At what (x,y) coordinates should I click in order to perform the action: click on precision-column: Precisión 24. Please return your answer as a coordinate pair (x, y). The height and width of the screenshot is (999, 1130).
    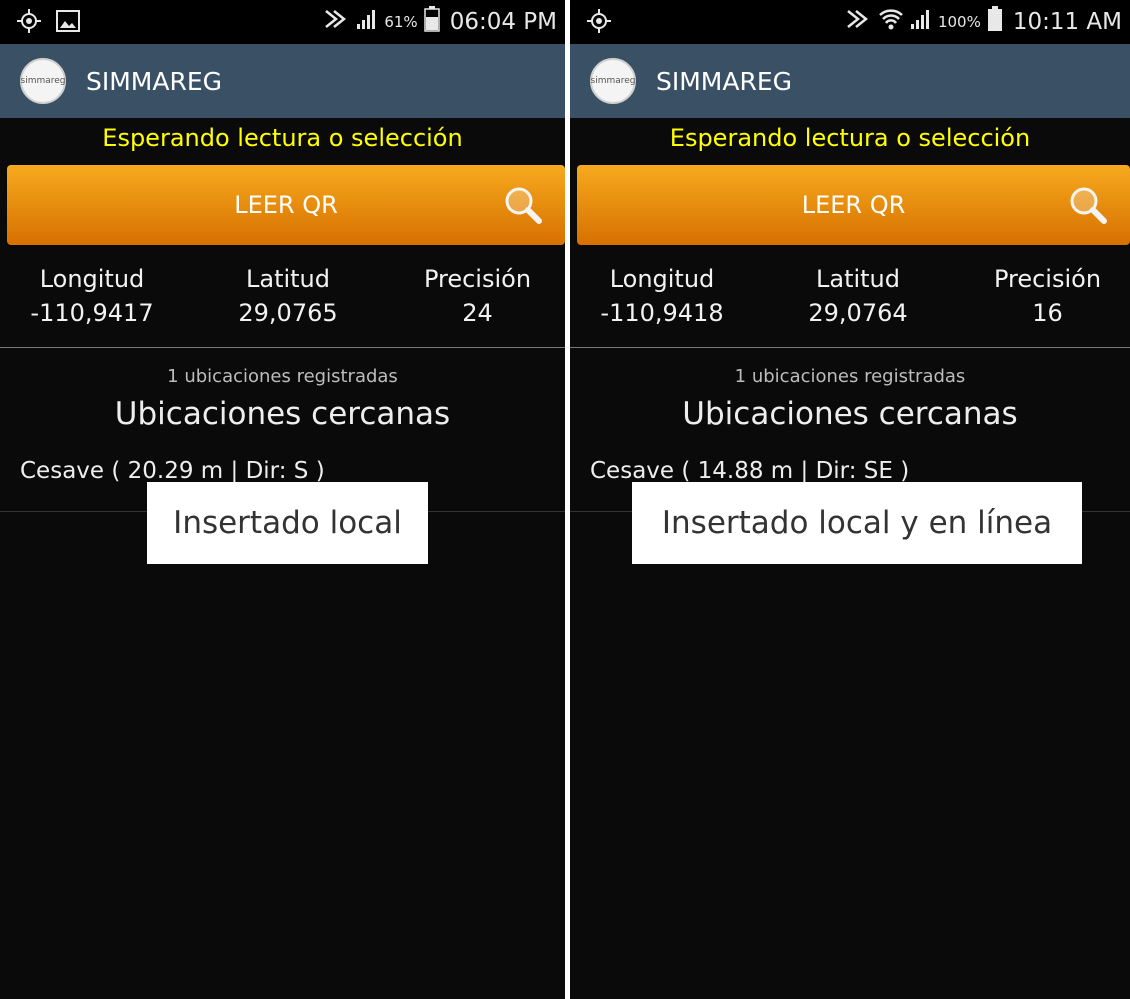
    Looking at the image, I should click on (477, 296).